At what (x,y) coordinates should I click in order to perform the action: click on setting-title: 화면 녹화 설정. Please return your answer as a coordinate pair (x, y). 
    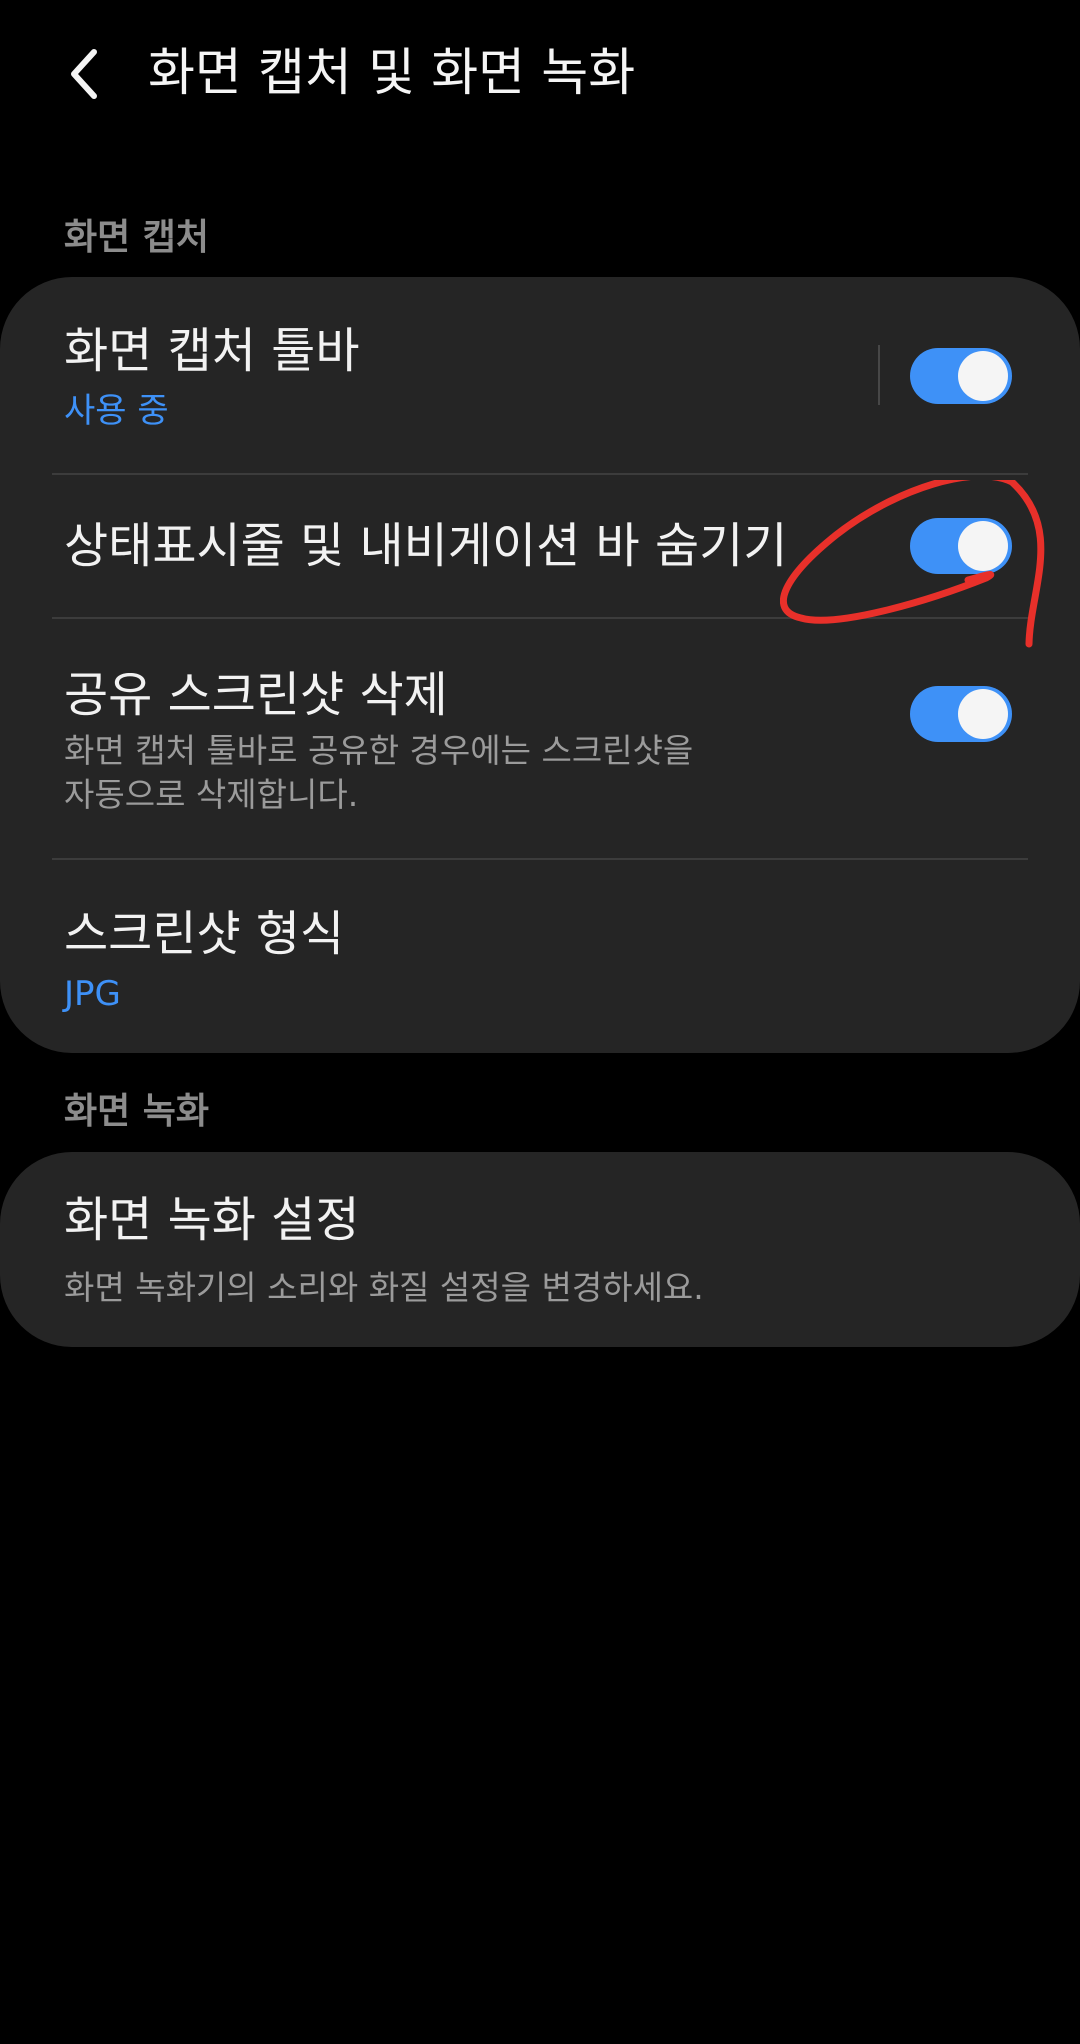
    Looking at the image, I should click on (212, 1220).